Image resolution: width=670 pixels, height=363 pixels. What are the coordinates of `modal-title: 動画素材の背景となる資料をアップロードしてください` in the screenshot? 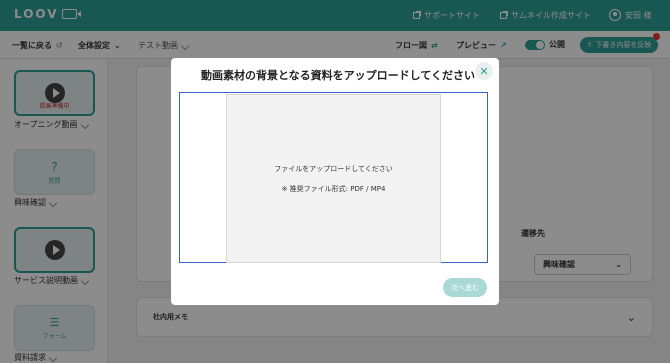 It's located at (338, 75).